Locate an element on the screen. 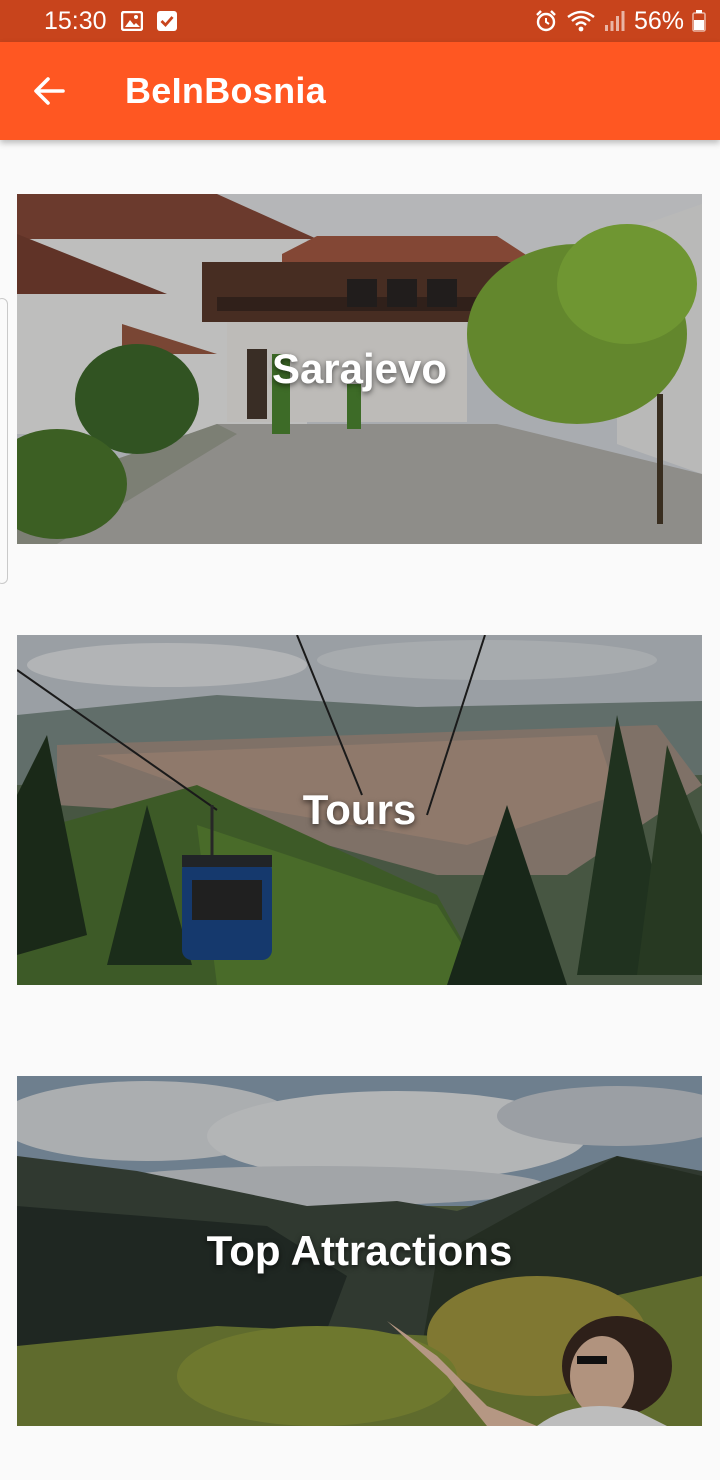 The image size is (720, 1480). image-icon is located at coordinates (131, 21).